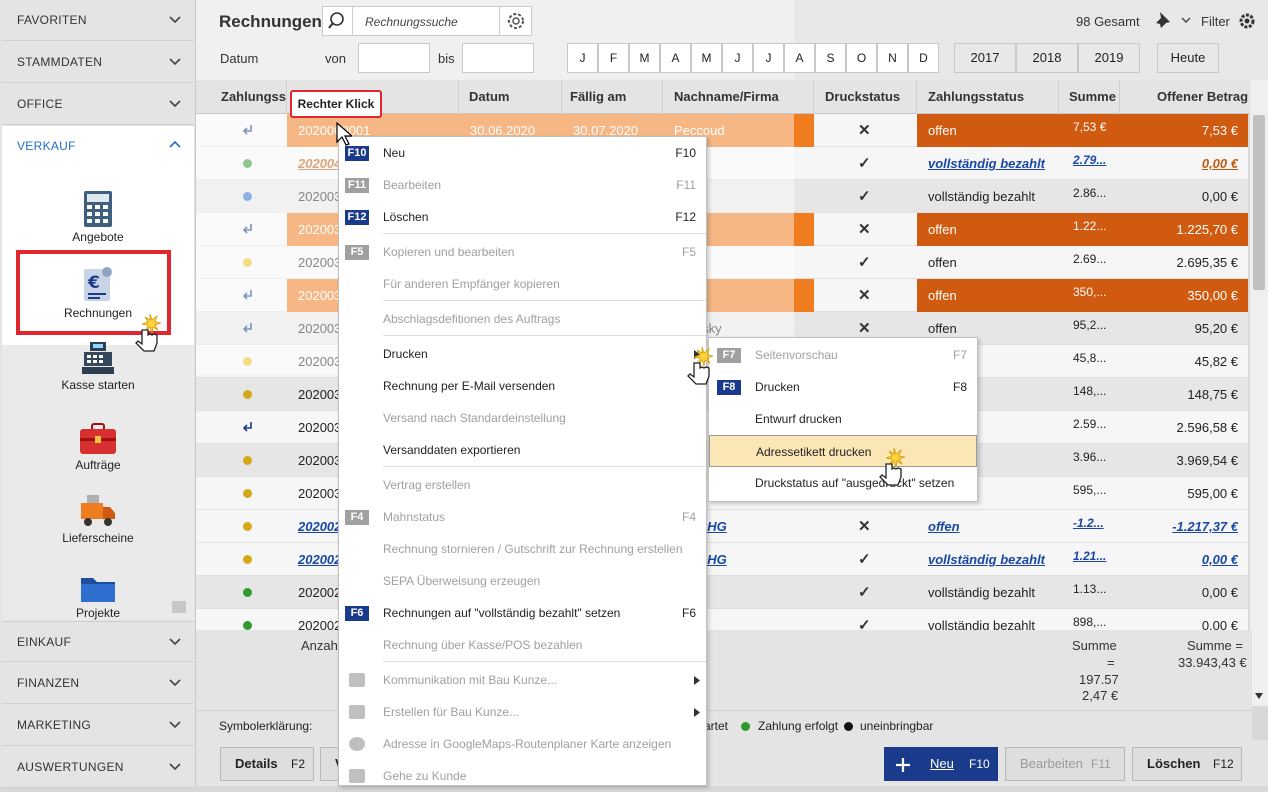 This screenshot has height=792, width=1268. I want to click on nav-einkauf: EINKAUF, so click(98, 641).